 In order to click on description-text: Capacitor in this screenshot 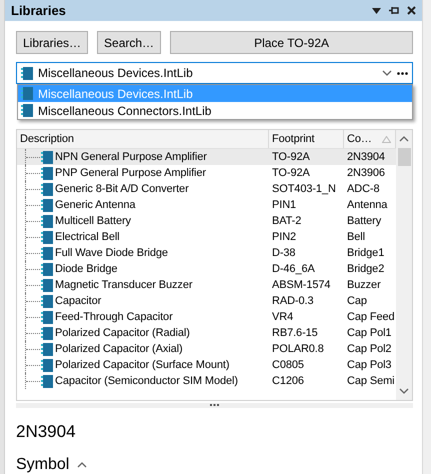, I will do `click(78, 301)`.